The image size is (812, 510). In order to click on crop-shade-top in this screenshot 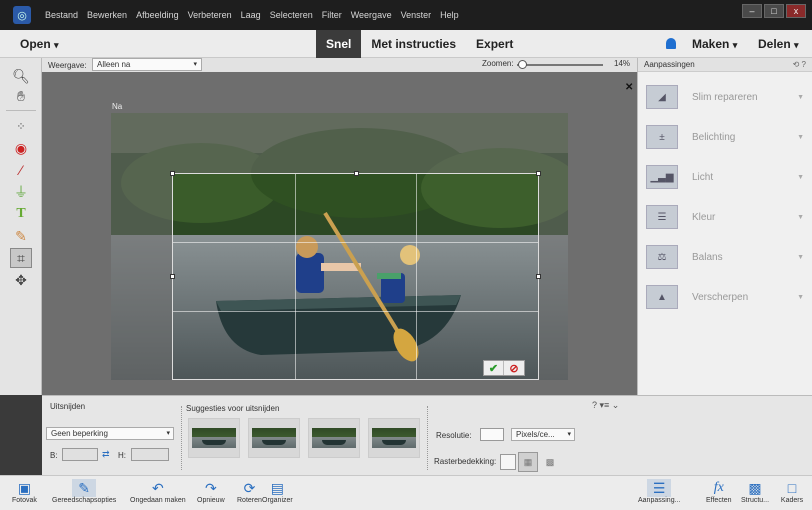, I will do `click(339, 143)`.